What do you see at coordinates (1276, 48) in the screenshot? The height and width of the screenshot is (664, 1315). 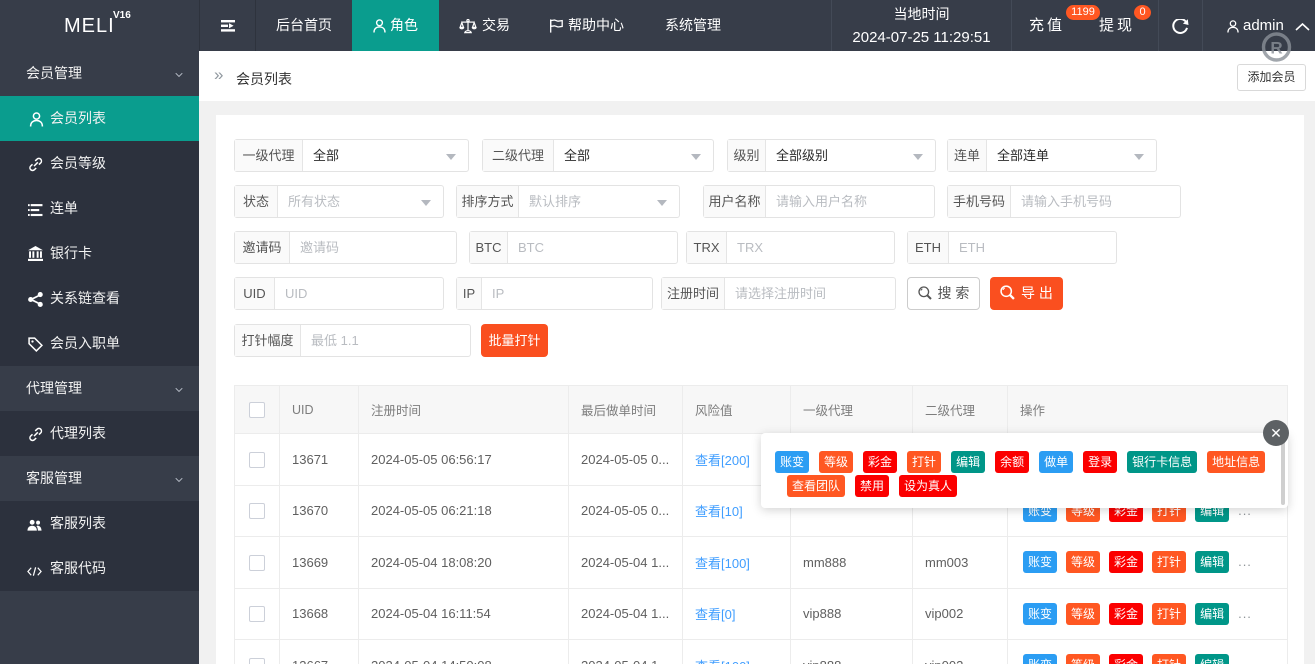 I see `svg-text: R` at bounding box center [1276, 48].